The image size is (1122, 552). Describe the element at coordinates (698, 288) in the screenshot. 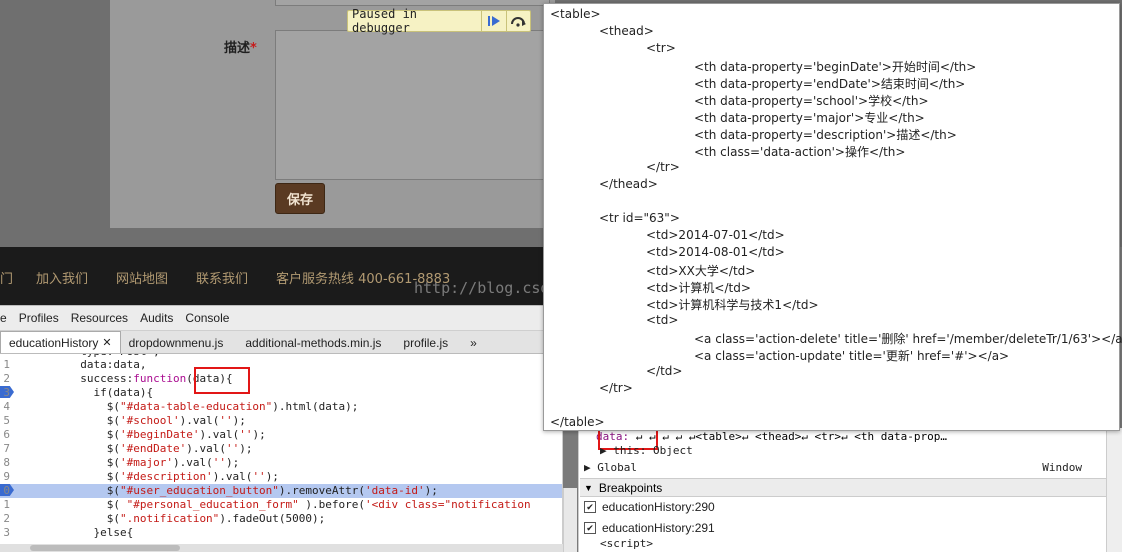

I see `tooltip-line: <td>计算机</td>` at that location.